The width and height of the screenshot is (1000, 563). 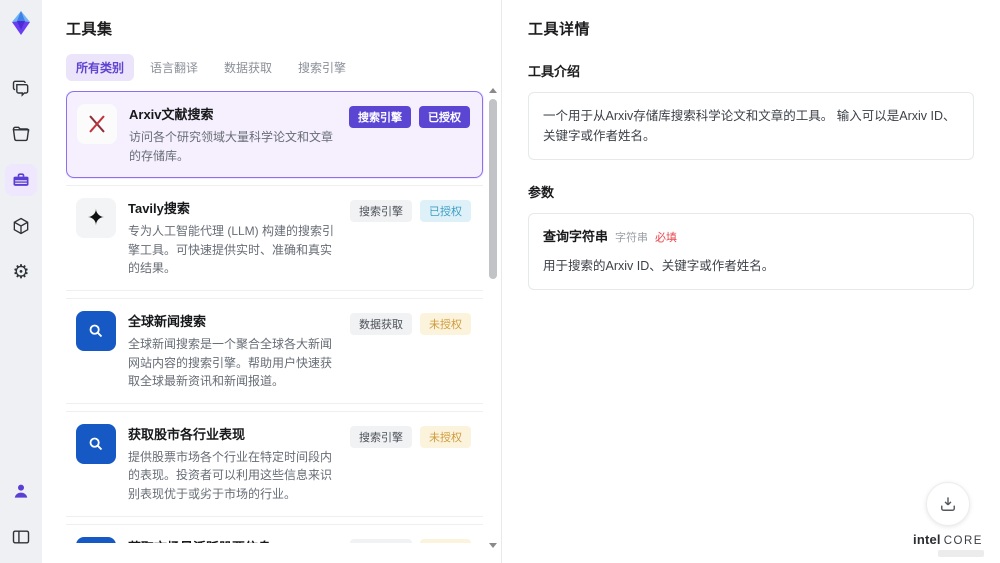 I want to click on param-description: 用于搜索的Arxiv ID、关键字或作者姓名。, so click(x=659, y=265).